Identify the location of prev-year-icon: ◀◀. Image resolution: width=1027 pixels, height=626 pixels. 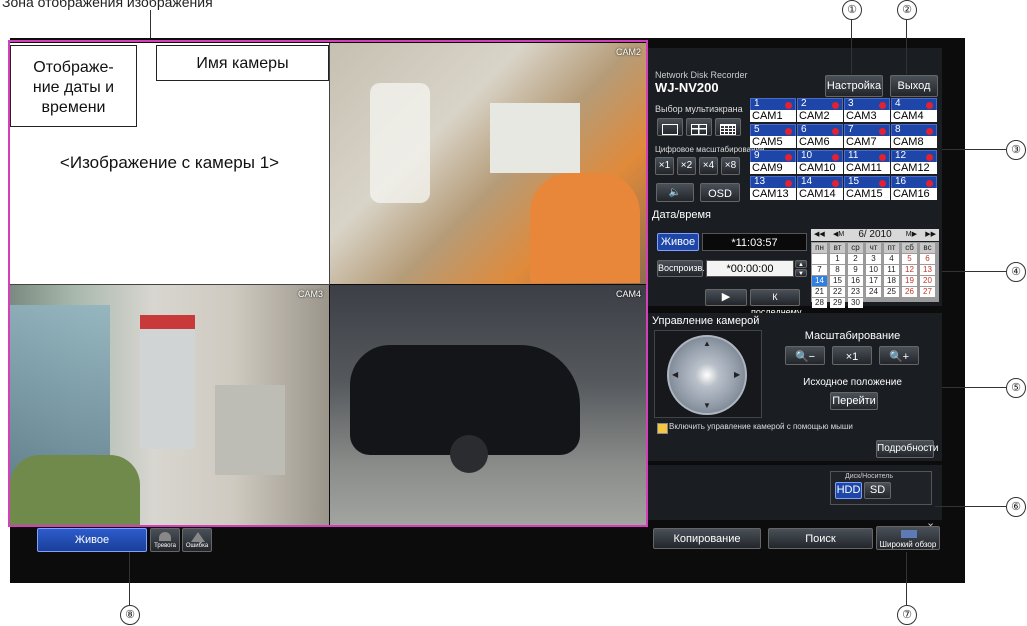
(819, 235).